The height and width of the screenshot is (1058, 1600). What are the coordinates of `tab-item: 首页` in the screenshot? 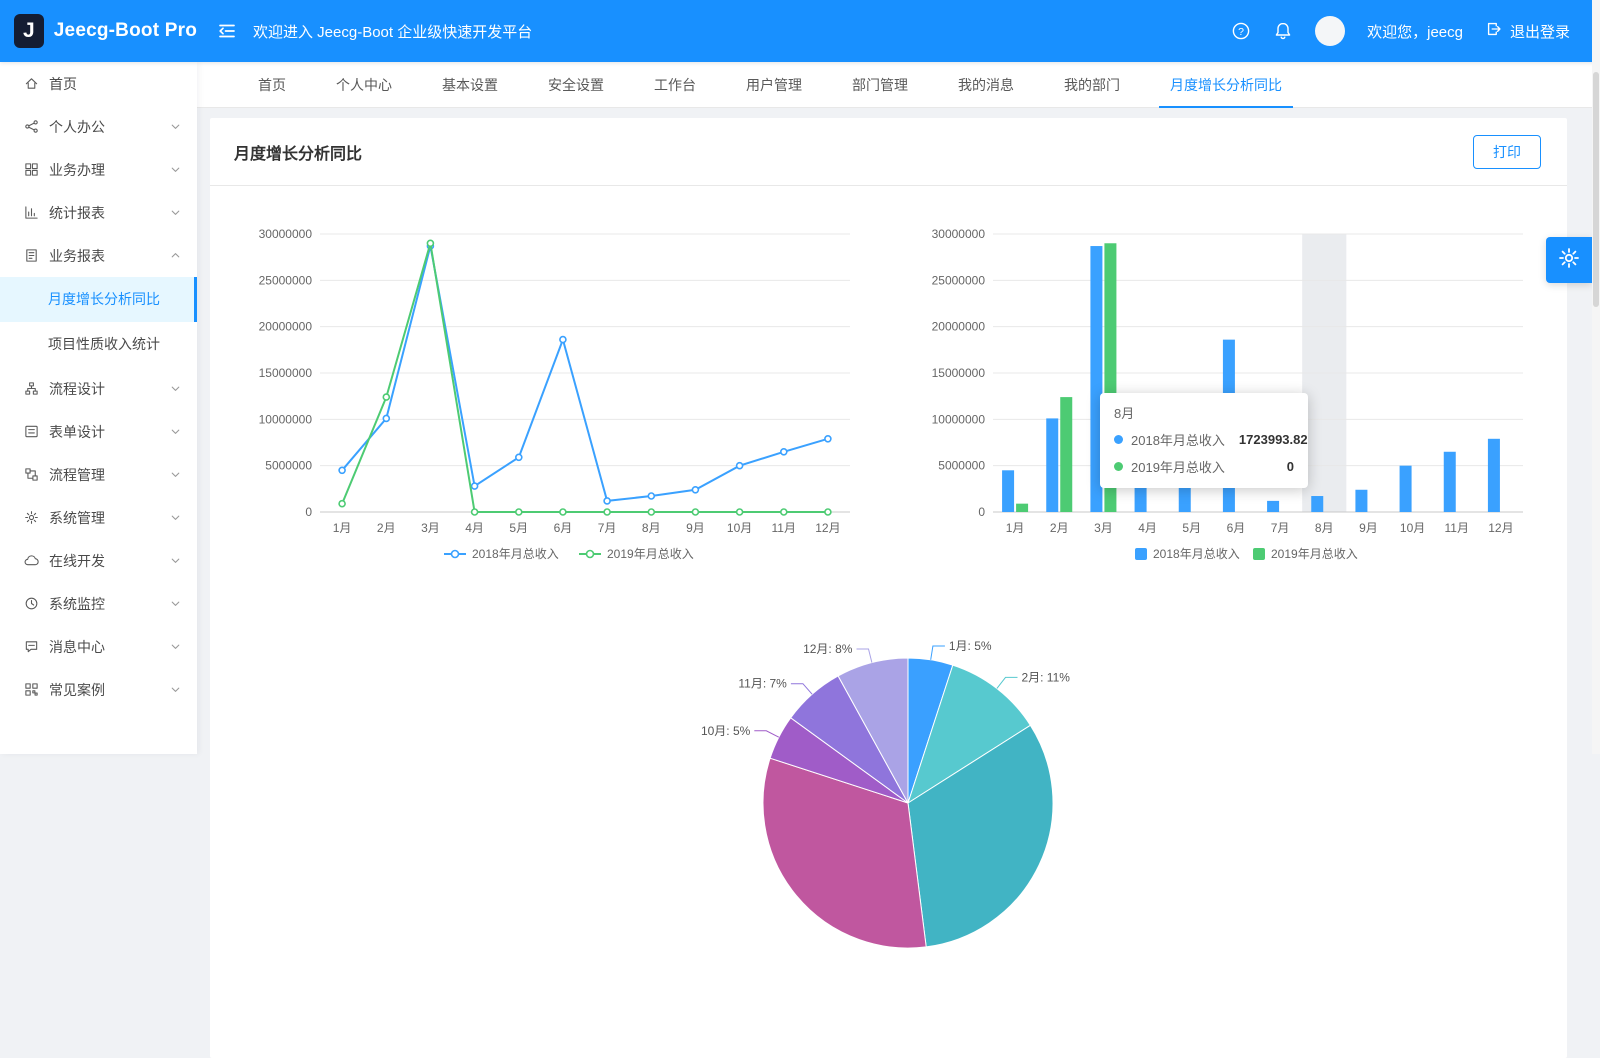 It's located at (272, 84).